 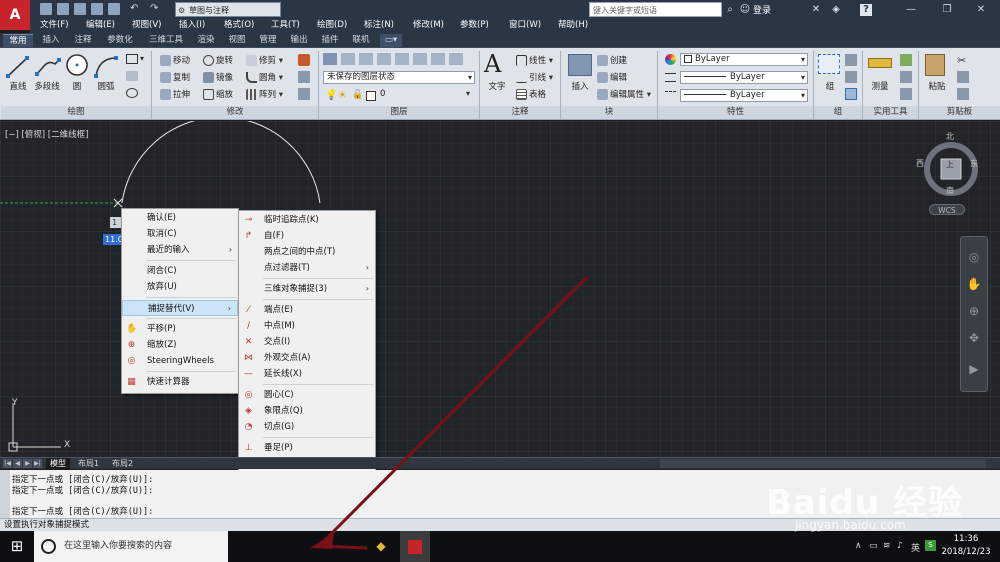 I want to click on baidu-watermark: Baidu 经验, so click(x=864, y=503).